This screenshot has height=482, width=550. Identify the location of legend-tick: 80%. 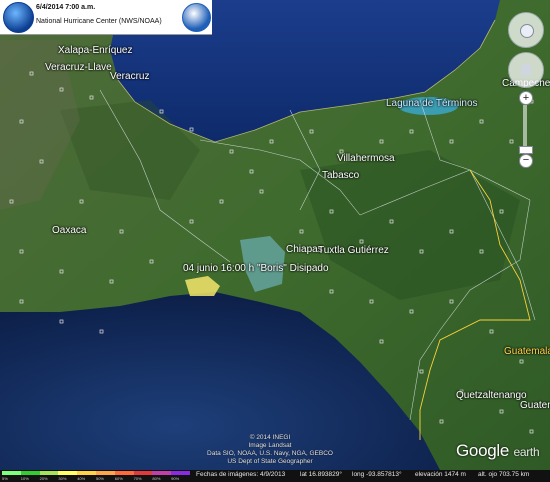
(156, 478).